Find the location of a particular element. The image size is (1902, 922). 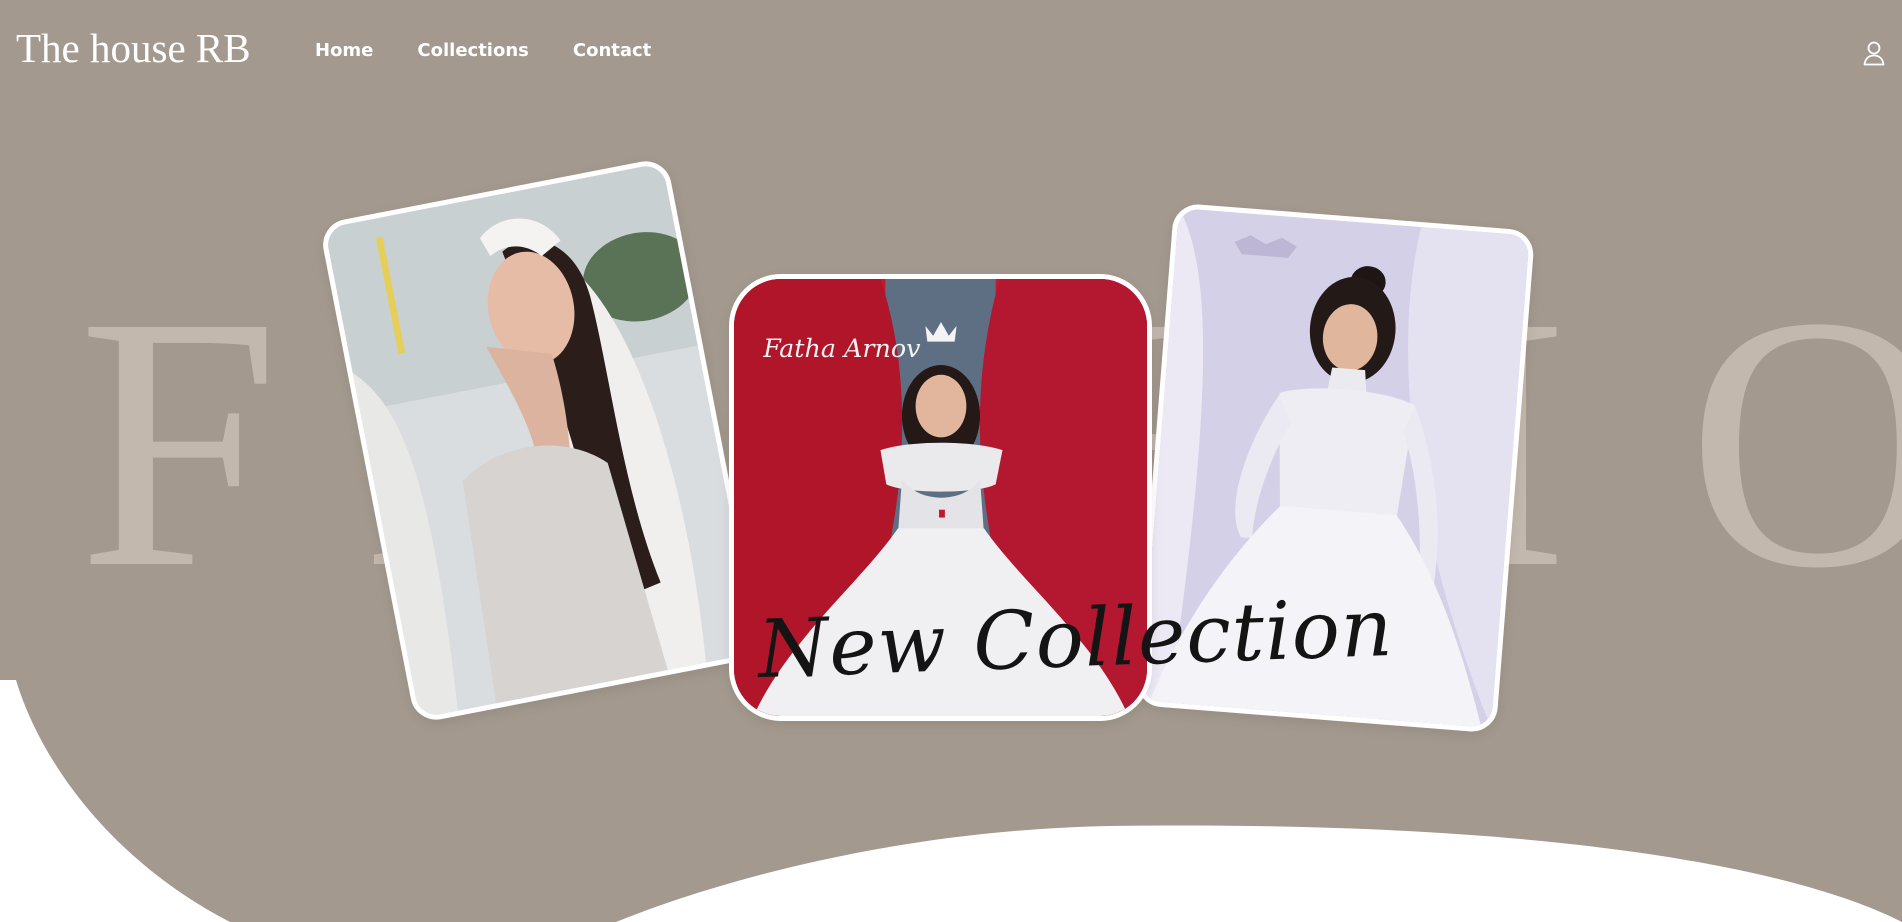

site-logo: The house RB is located at coordinates (133, 48).